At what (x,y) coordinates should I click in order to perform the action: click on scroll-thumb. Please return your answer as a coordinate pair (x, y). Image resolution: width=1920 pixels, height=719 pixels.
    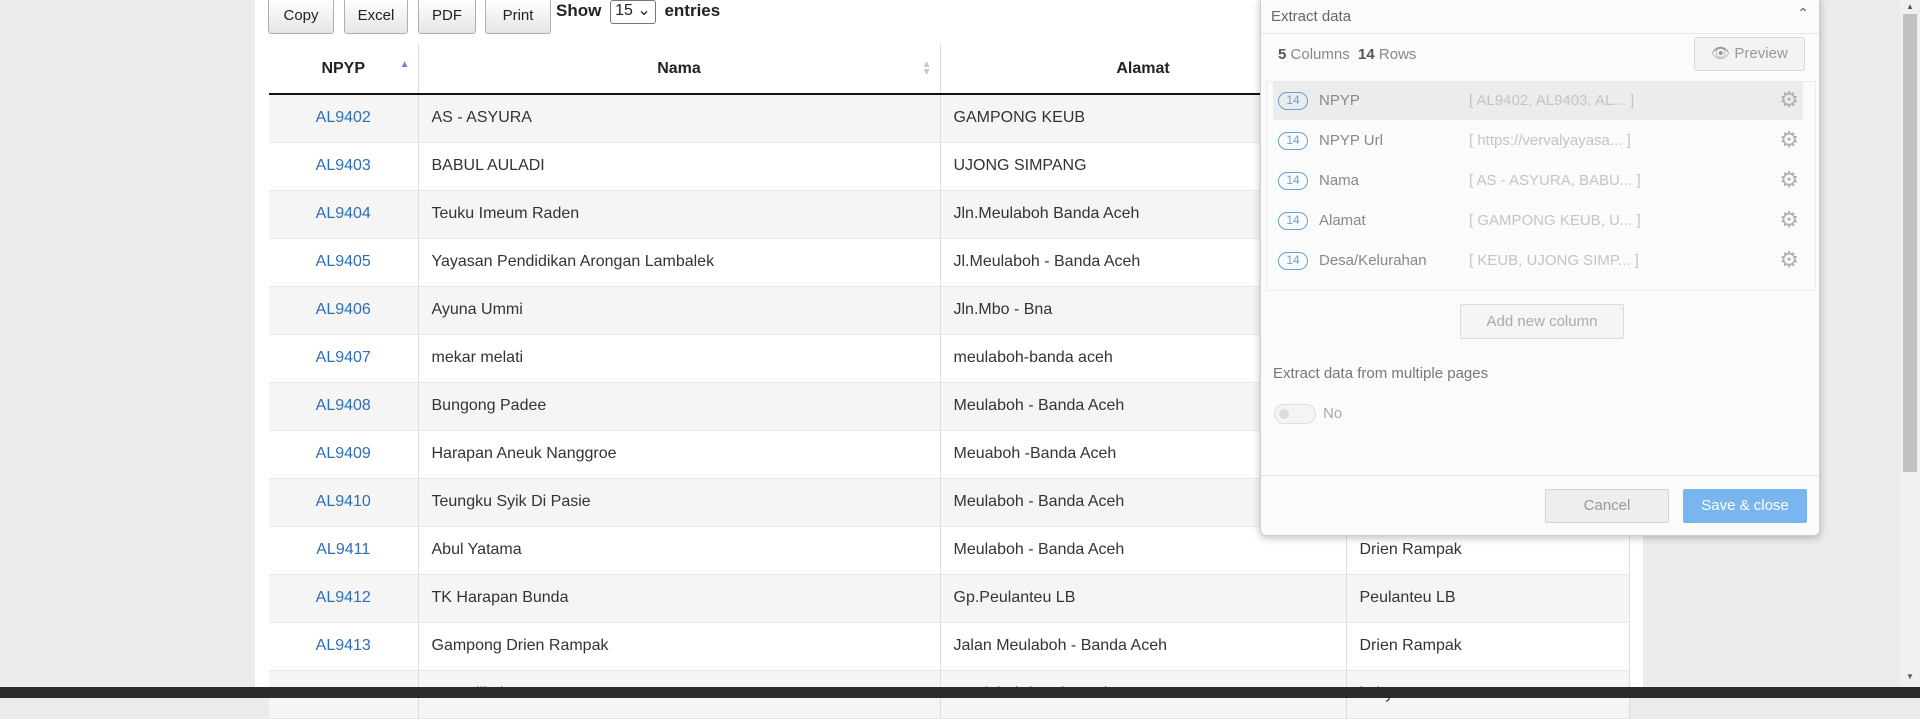
    Looking at the image, I should click on (1910, 243).